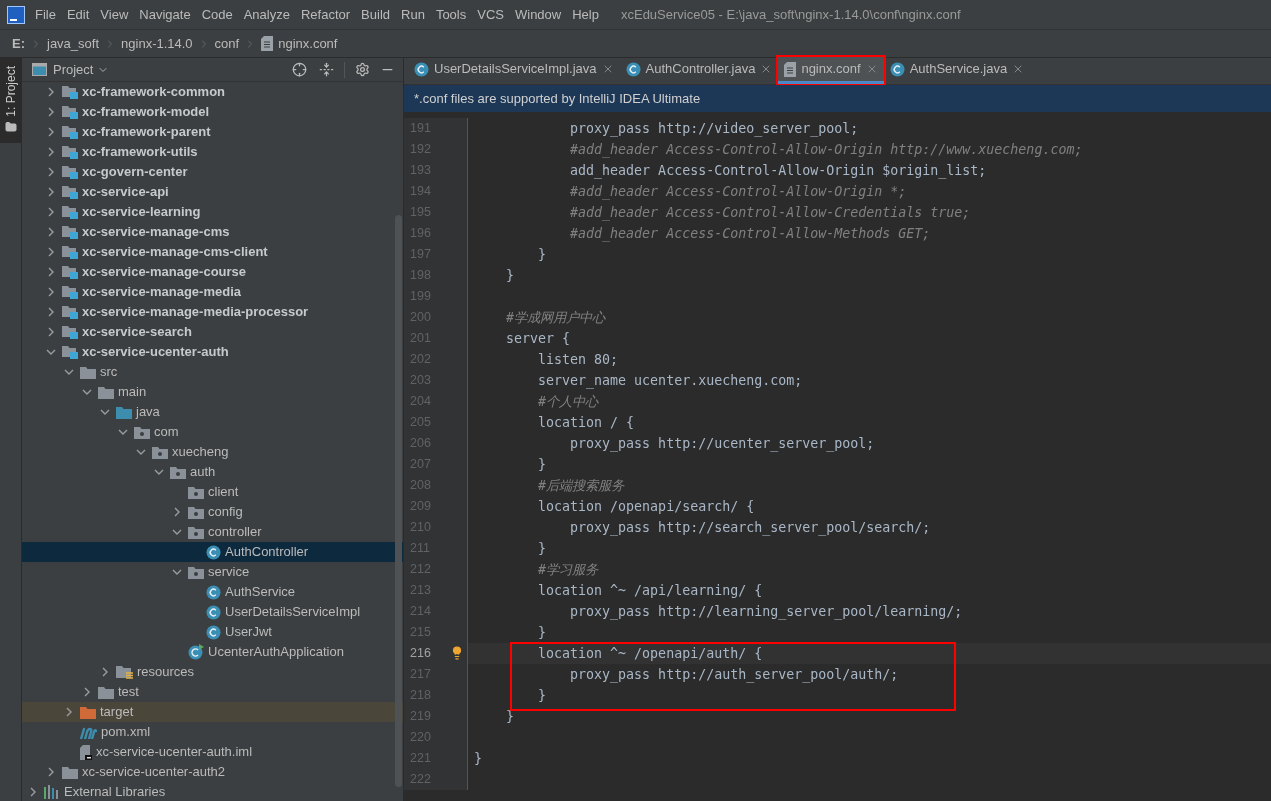 The width and height of the screenshot is (1271, 801). What do you see at coordinates (212, 352) in the screenshot?
I see `tree-item: xc-service-ucenter-auth` at bounding box center [212, 352].